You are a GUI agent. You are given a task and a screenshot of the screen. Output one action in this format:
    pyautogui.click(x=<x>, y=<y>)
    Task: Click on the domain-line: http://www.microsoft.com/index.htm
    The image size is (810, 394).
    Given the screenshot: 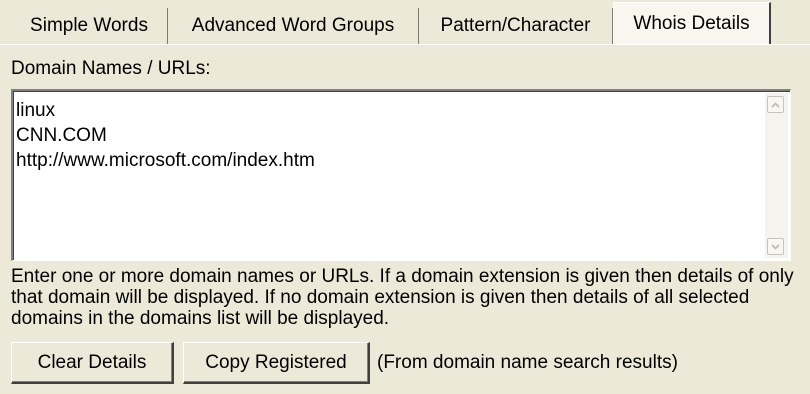 What is the action you would take?
    pyautogui.click(x=165, y=160)
    